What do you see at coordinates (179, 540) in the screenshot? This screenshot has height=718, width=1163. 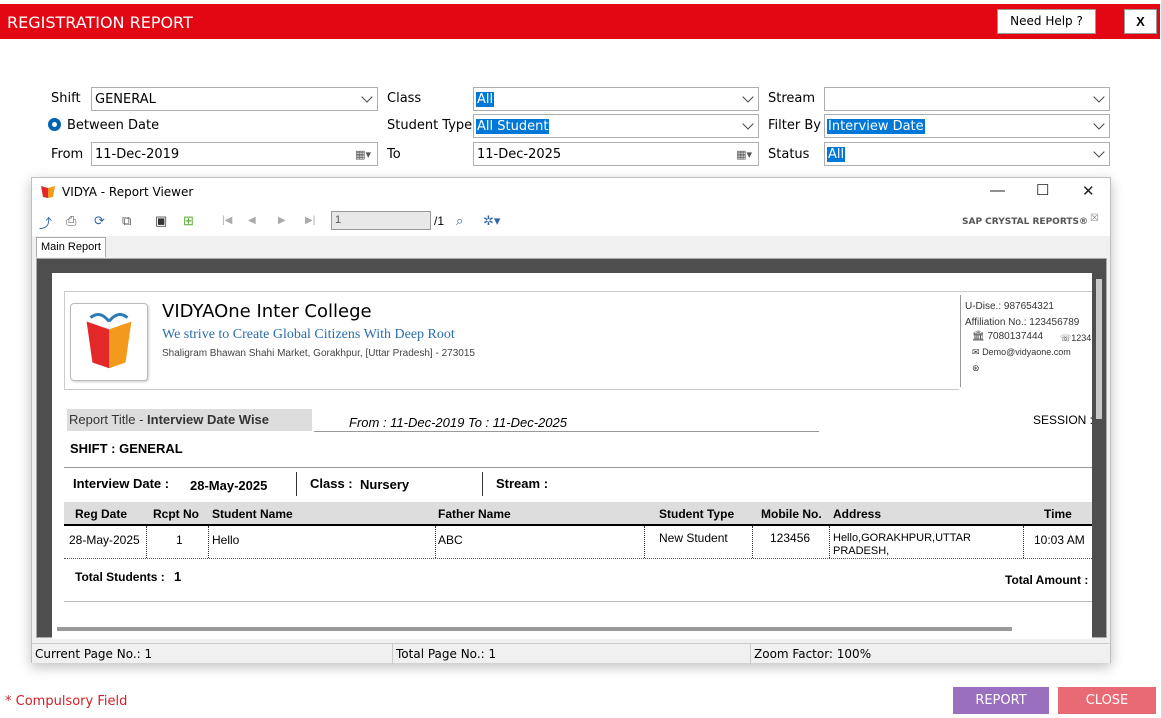 I see `cell-rcpt-no: 1` at bounding box center [179, 540].